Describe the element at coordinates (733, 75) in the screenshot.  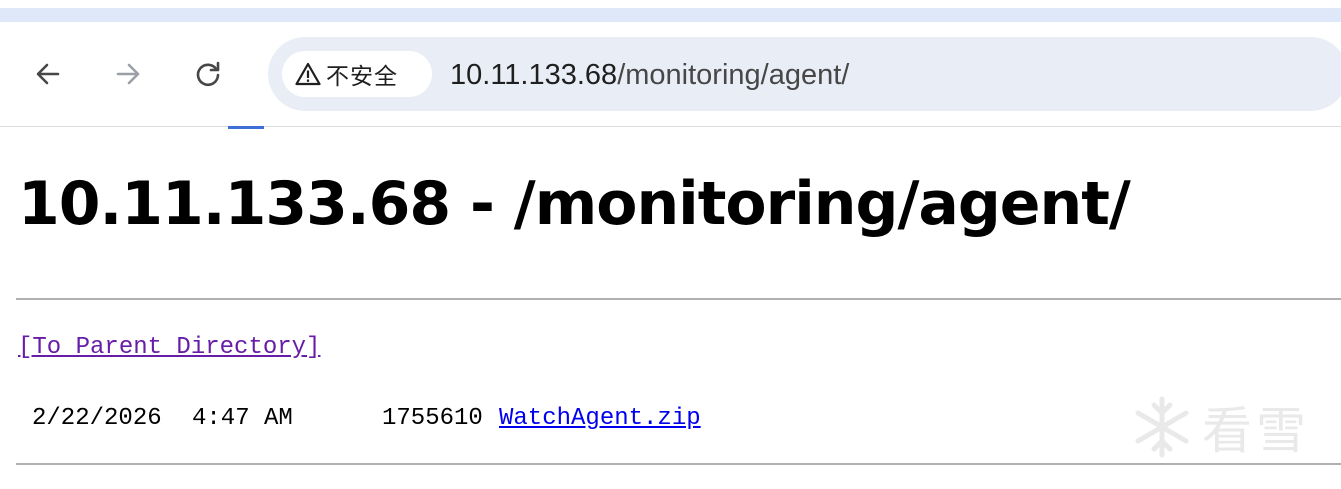
I see `url-path: /monitoring/agent/` at that location.